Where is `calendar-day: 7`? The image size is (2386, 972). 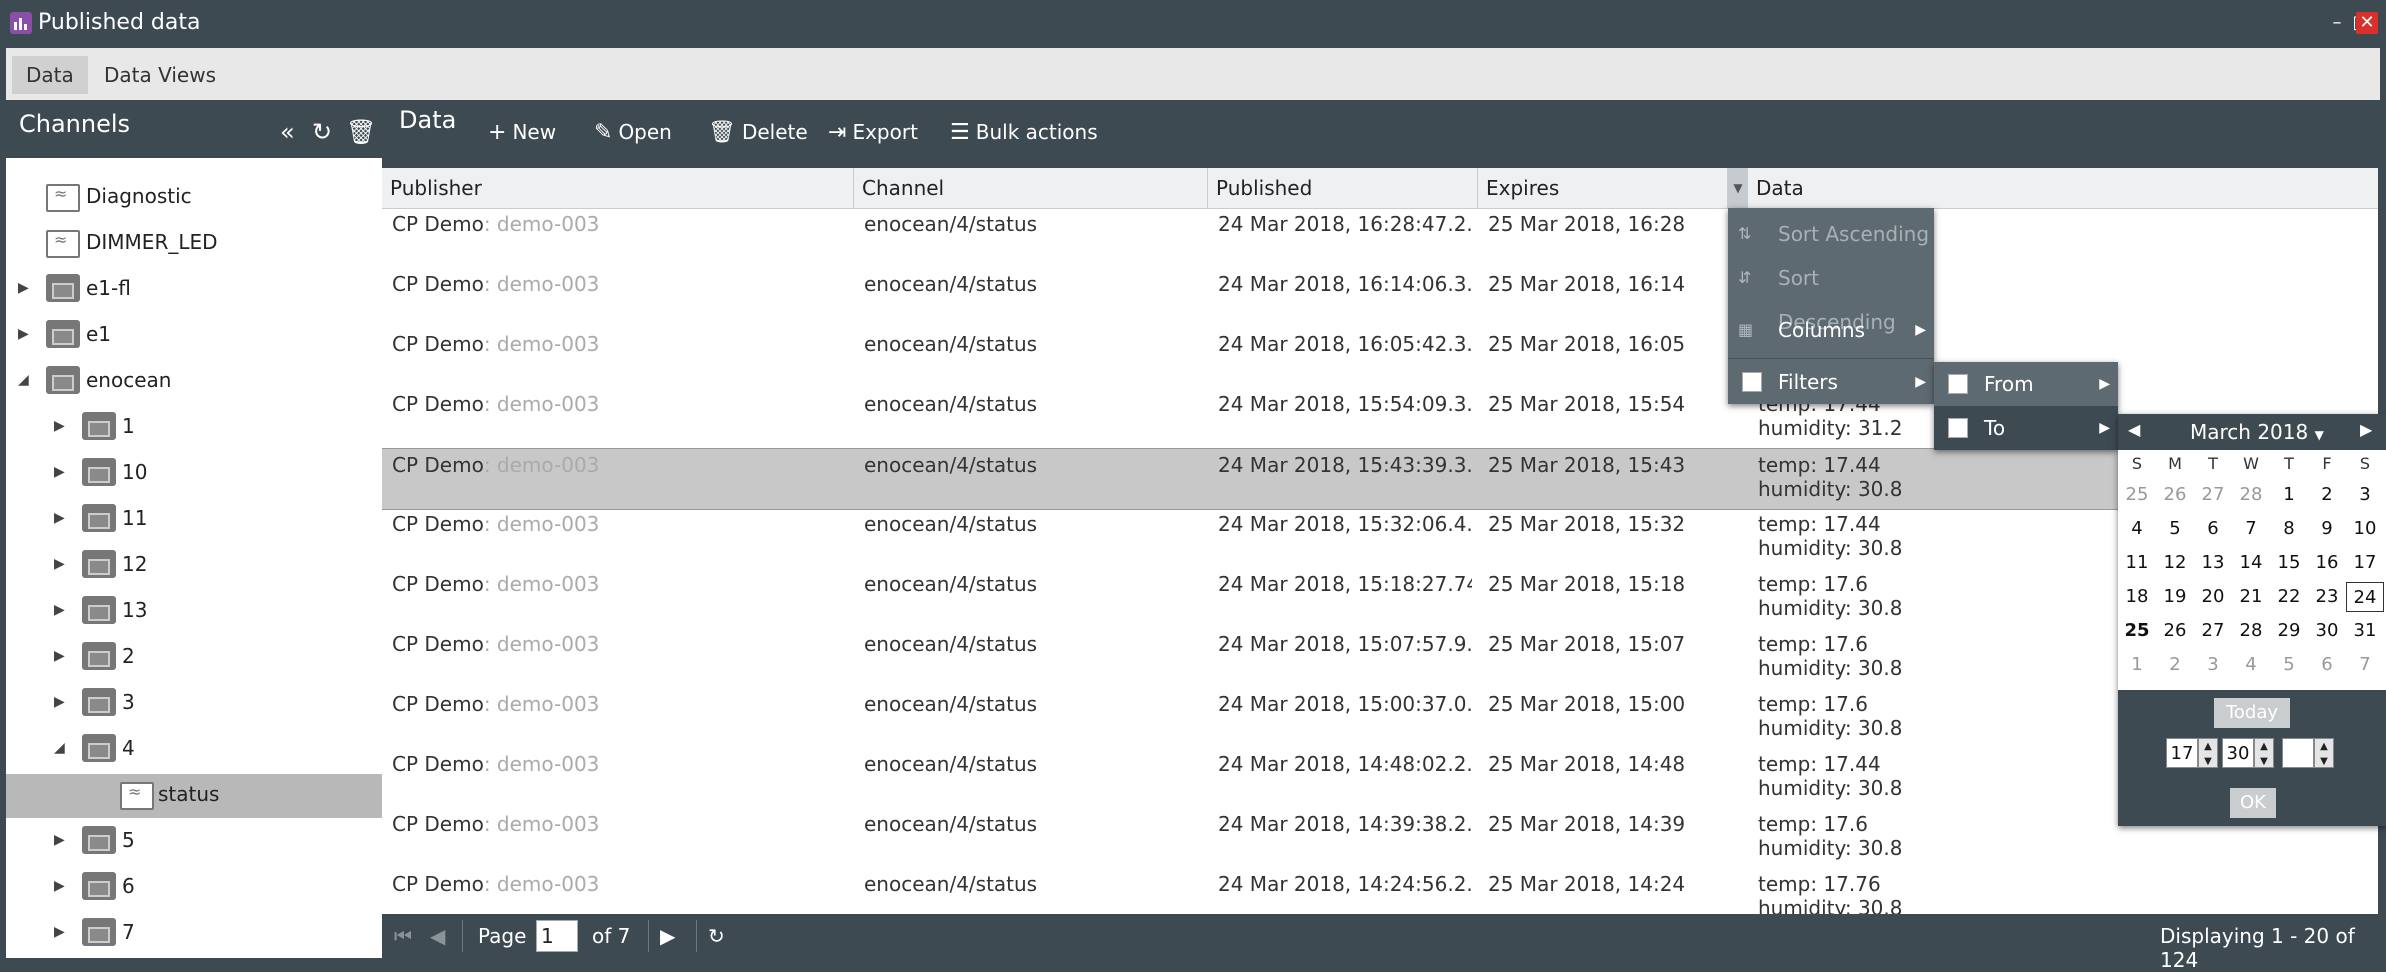
calendar-day: 7 is located at coordinates (2251, 529).